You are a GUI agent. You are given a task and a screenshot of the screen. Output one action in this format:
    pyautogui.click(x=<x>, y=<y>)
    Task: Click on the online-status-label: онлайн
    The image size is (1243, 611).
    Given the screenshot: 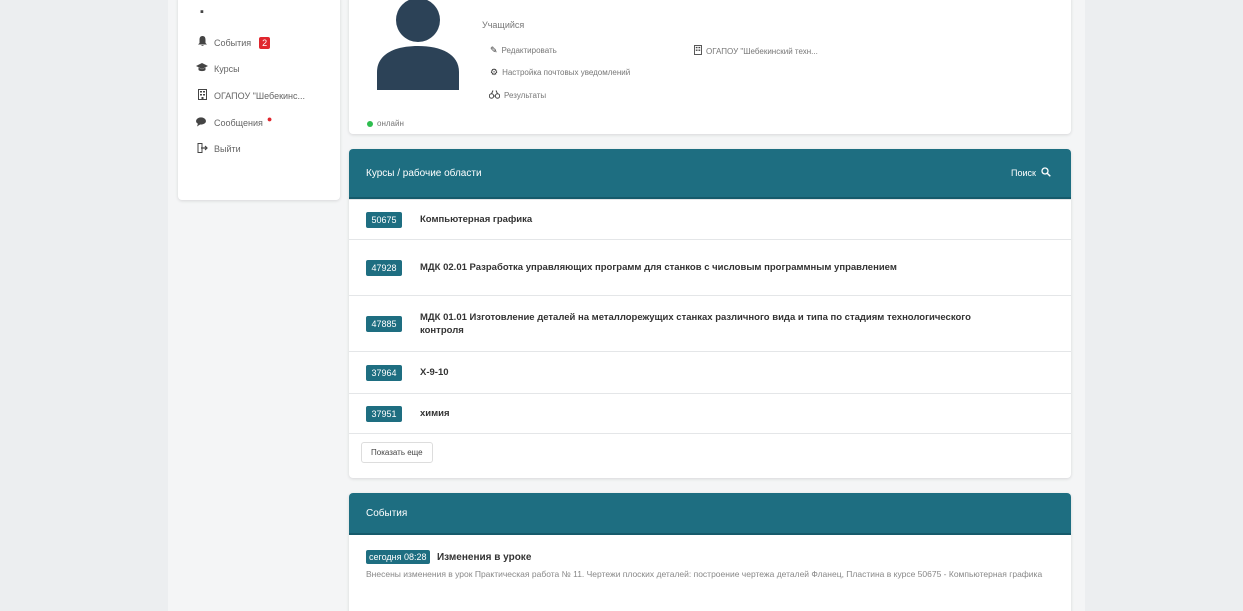 What is the action you would take?
    pyautogui.click(x=390, y=123)
    